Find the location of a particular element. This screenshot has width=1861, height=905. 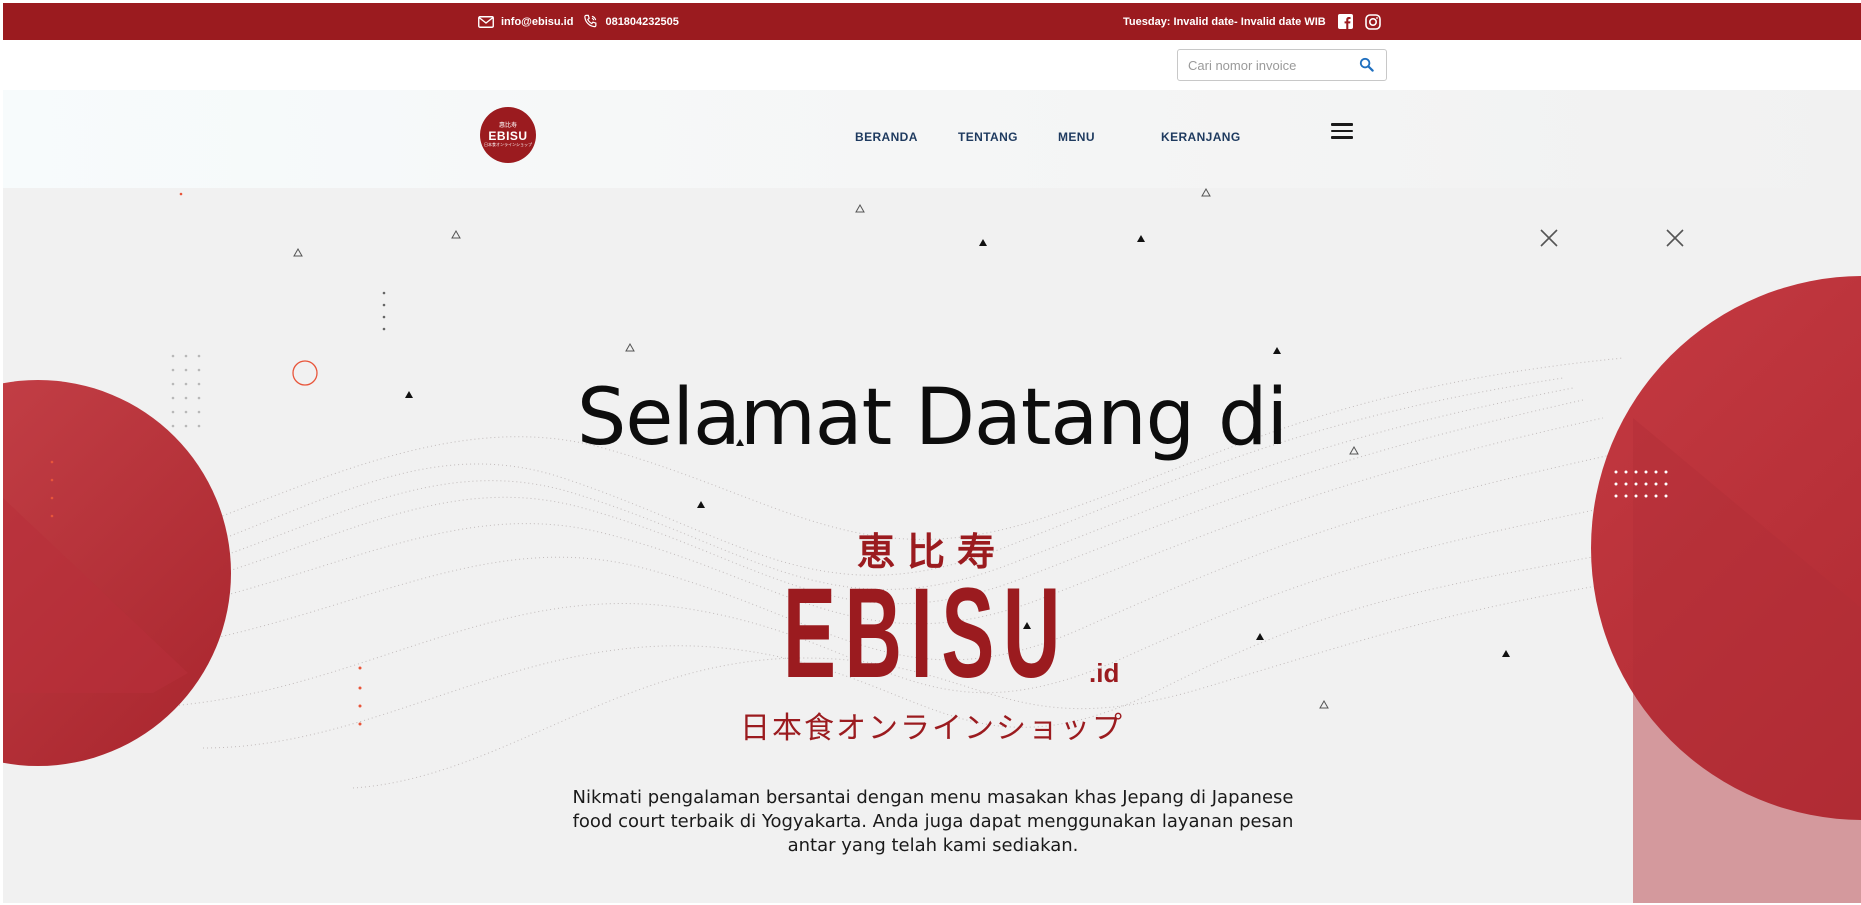

instagram-icon is located at coordinates (1372, 21).